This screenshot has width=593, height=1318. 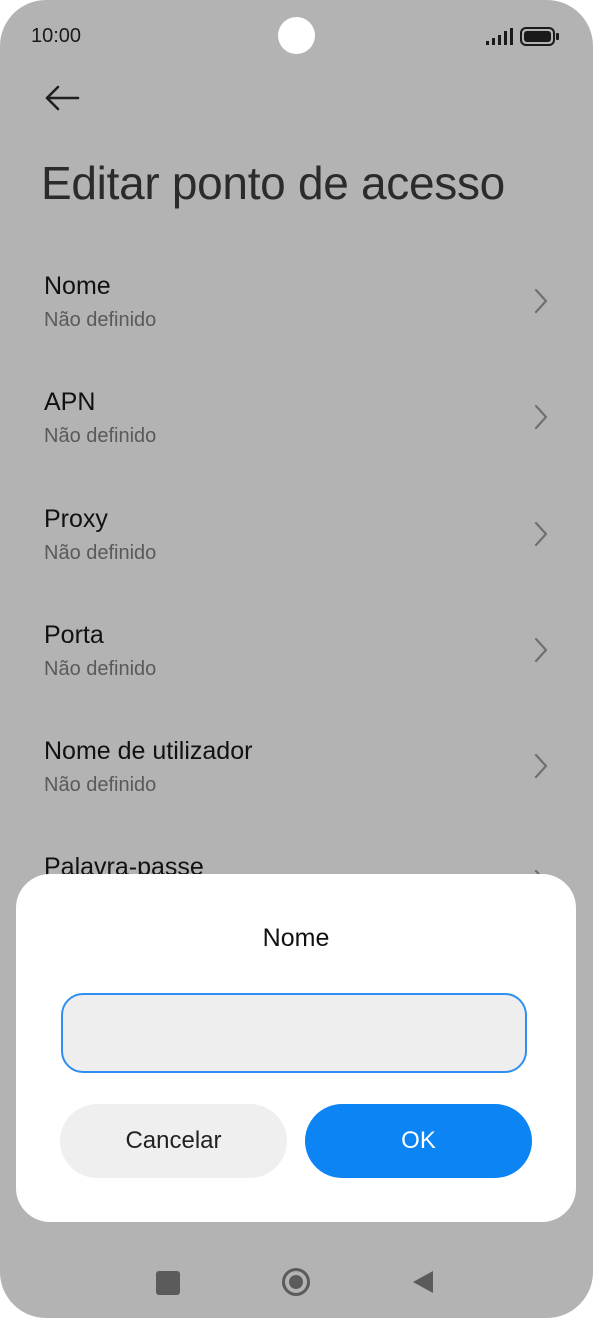 What do you see at coordinates (296, 541) in the screenshot?
I see `setting-item-proxy: Proxy Não definido` at bounding box center [296, 541].